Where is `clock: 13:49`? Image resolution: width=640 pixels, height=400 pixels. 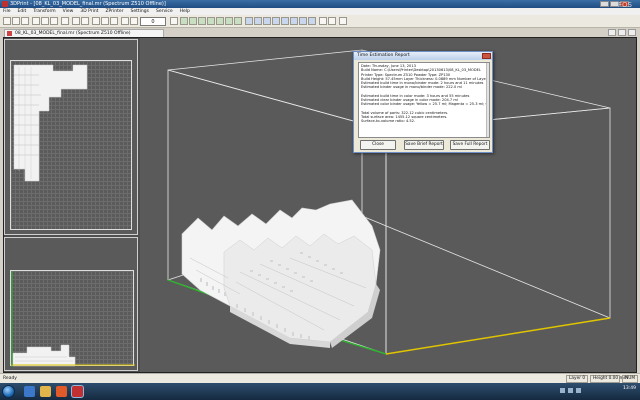
clock: 13:49 is located at coordinates (629, 388).